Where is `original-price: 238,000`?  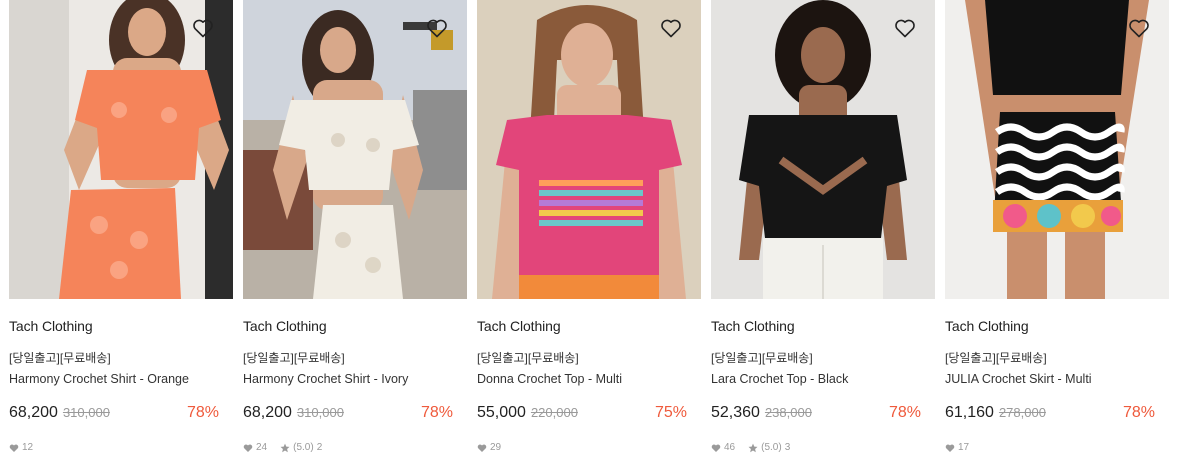 original-price: 238,000 is located at coordinates (788, 412).